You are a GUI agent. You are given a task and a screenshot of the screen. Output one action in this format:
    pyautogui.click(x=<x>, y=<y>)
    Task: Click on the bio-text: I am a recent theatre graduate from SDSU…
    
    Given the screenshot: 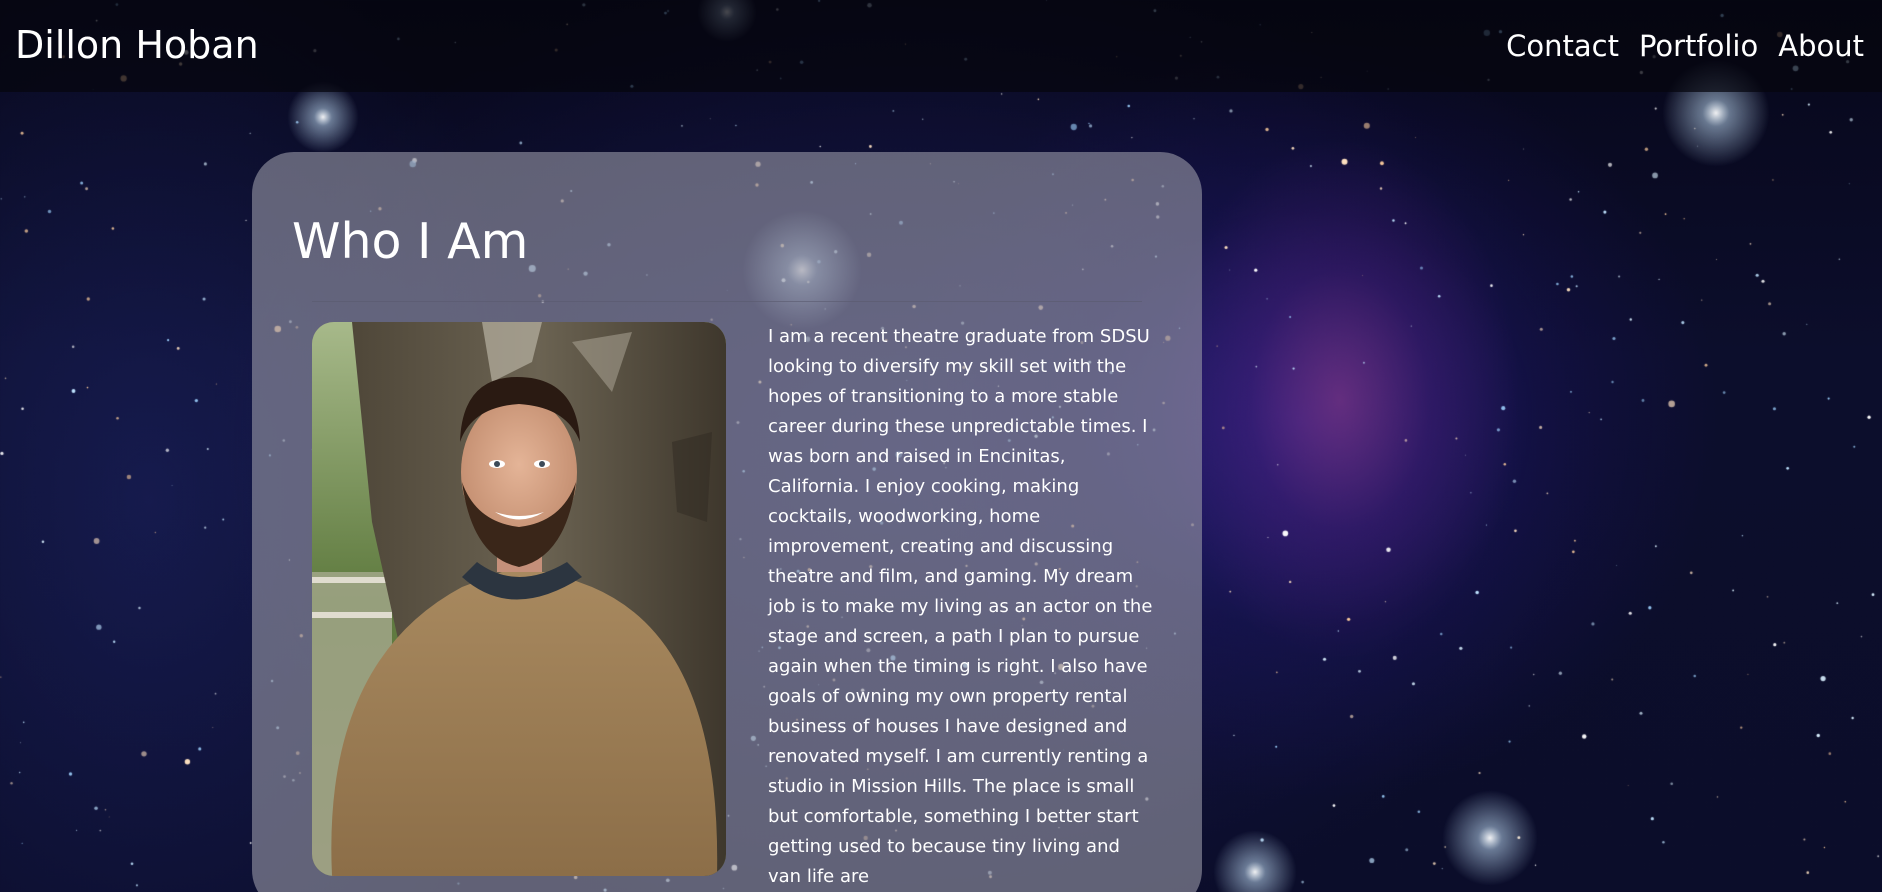 What is the action you would take?
    pyautogui.click(x=960, y=606)
    